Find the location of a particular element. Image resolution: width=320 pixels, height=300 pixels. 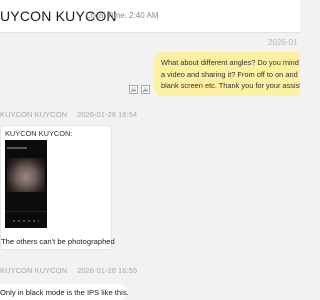

local-time: Local Time: 2:40 AM is located at coordinates (122, 15).